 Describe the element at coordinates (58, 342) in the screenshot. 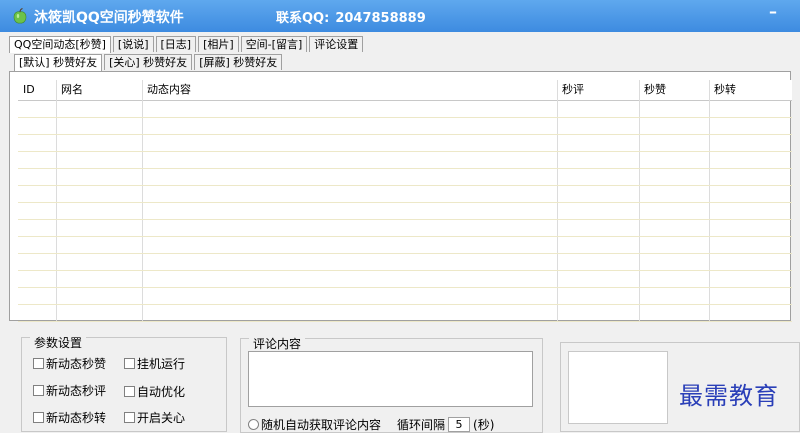

I see `params-title: 参数设置` at that location.